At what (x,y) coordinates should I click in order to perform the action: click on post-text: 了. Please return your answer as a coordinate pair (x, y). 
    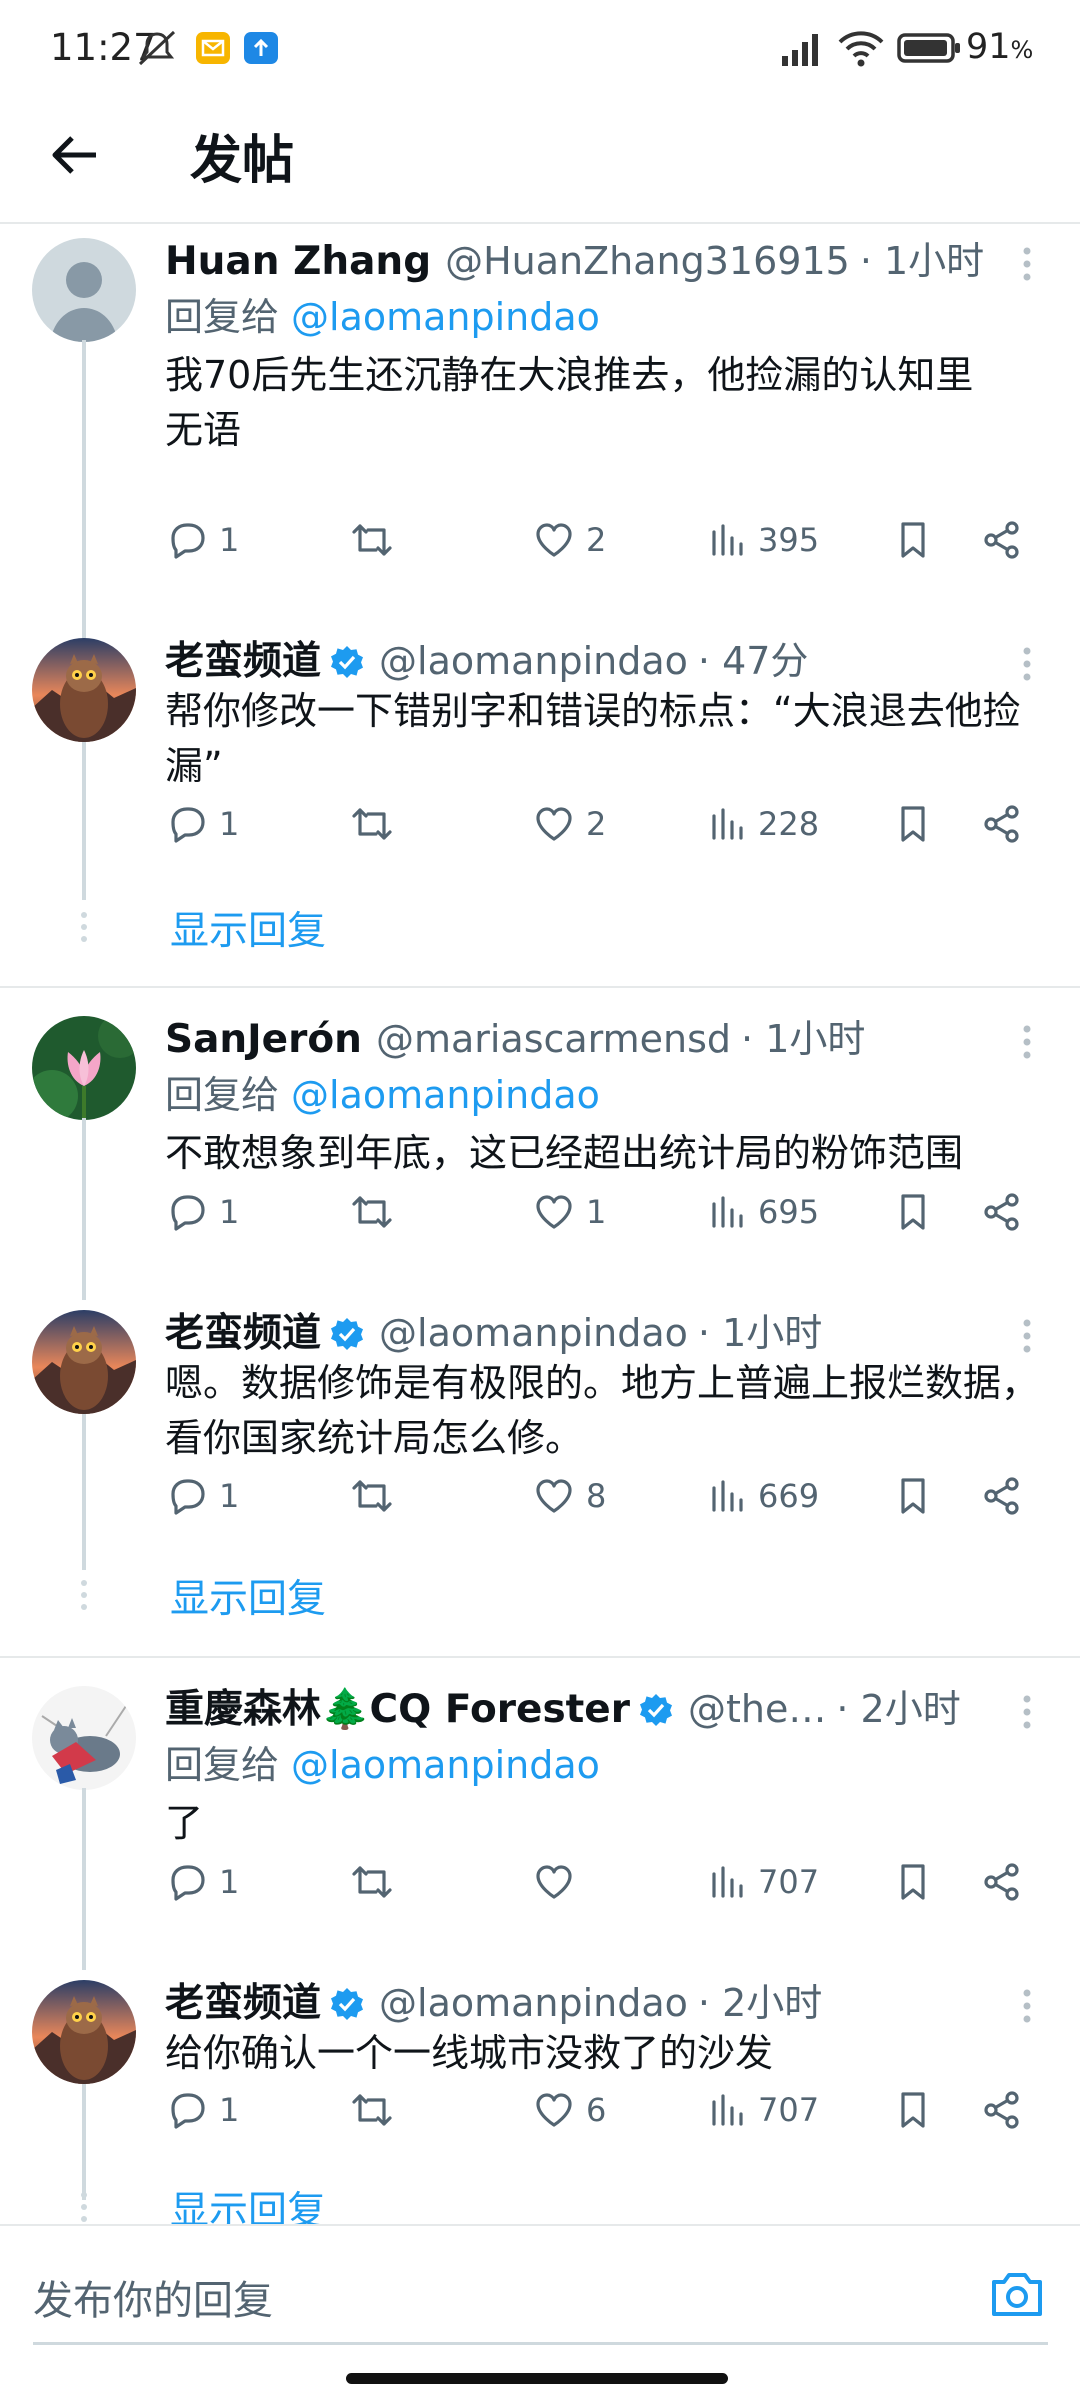
    Looking at the image, I should click on (184, 1823).